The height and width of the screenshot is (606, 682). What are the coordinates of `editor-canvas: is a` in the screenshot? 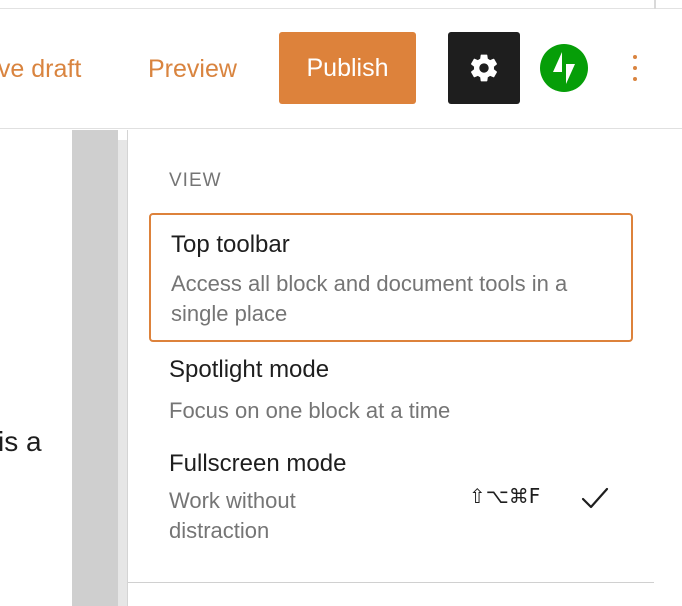 It's located at (36, 368).